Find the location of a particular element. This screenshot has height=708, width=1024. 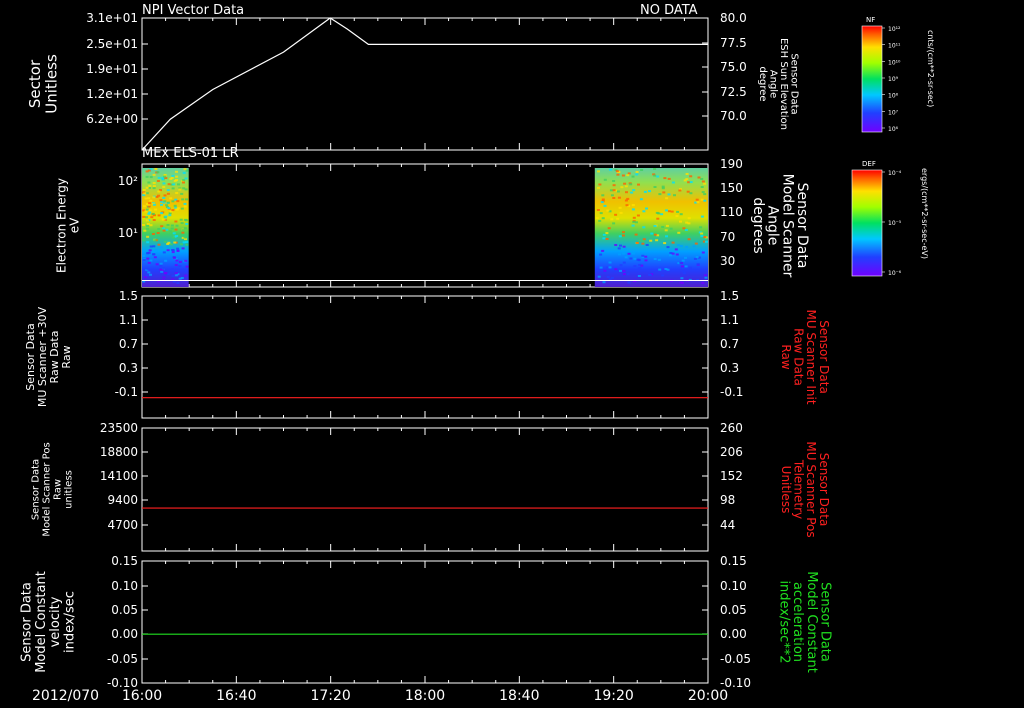

y2-tick-label: 70 is located at coordinates (727, 237).